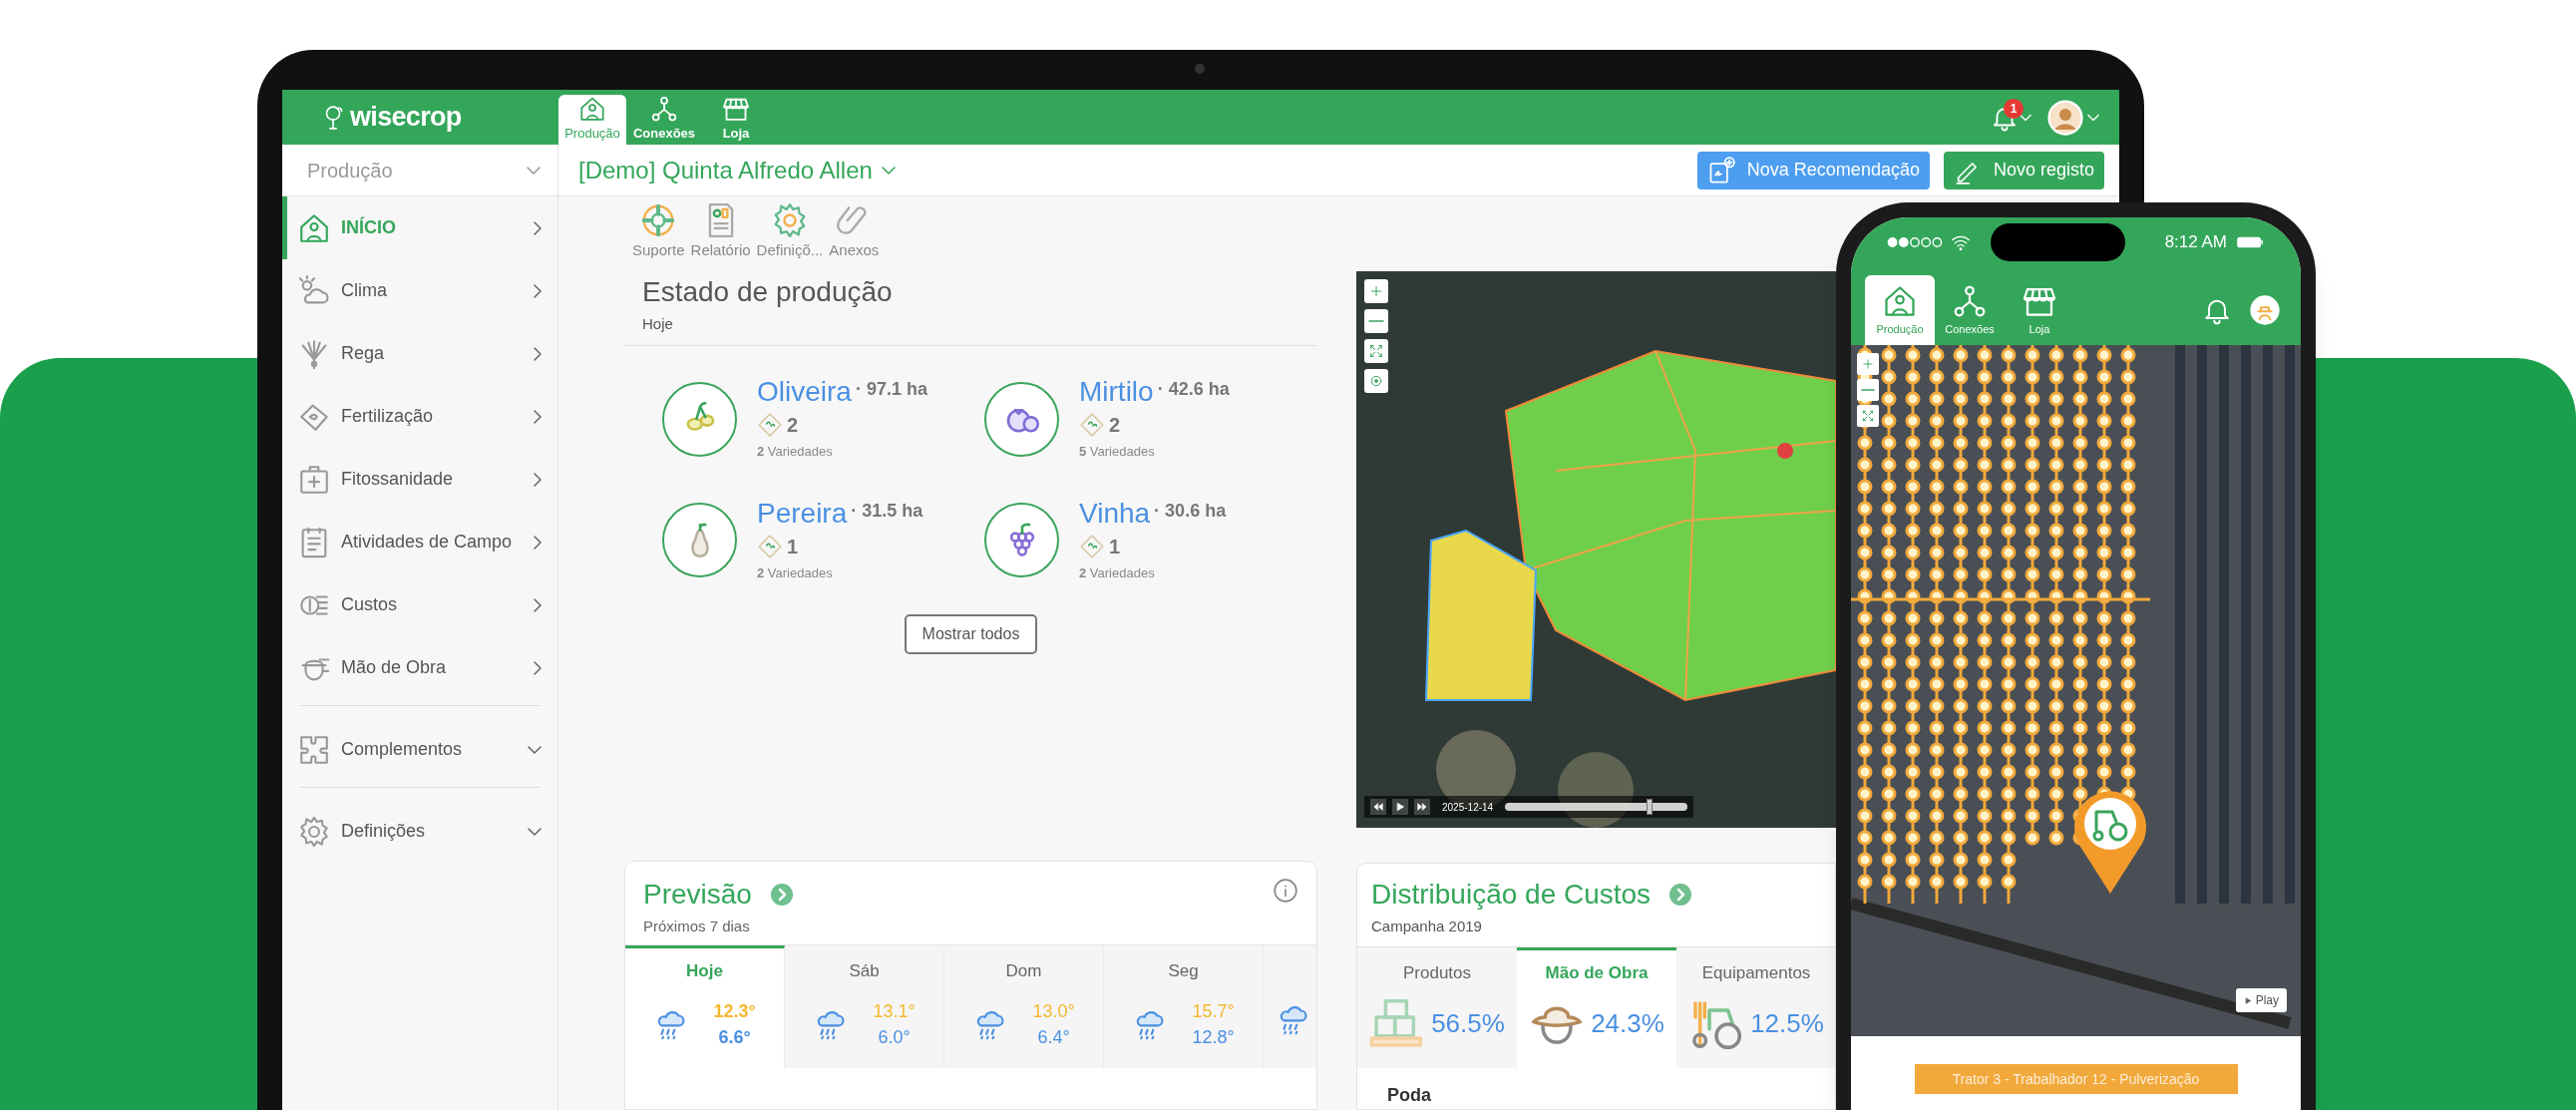 This screenshot has width=2576, height=1110. I want to click on gear-icon, so click(314, 831).